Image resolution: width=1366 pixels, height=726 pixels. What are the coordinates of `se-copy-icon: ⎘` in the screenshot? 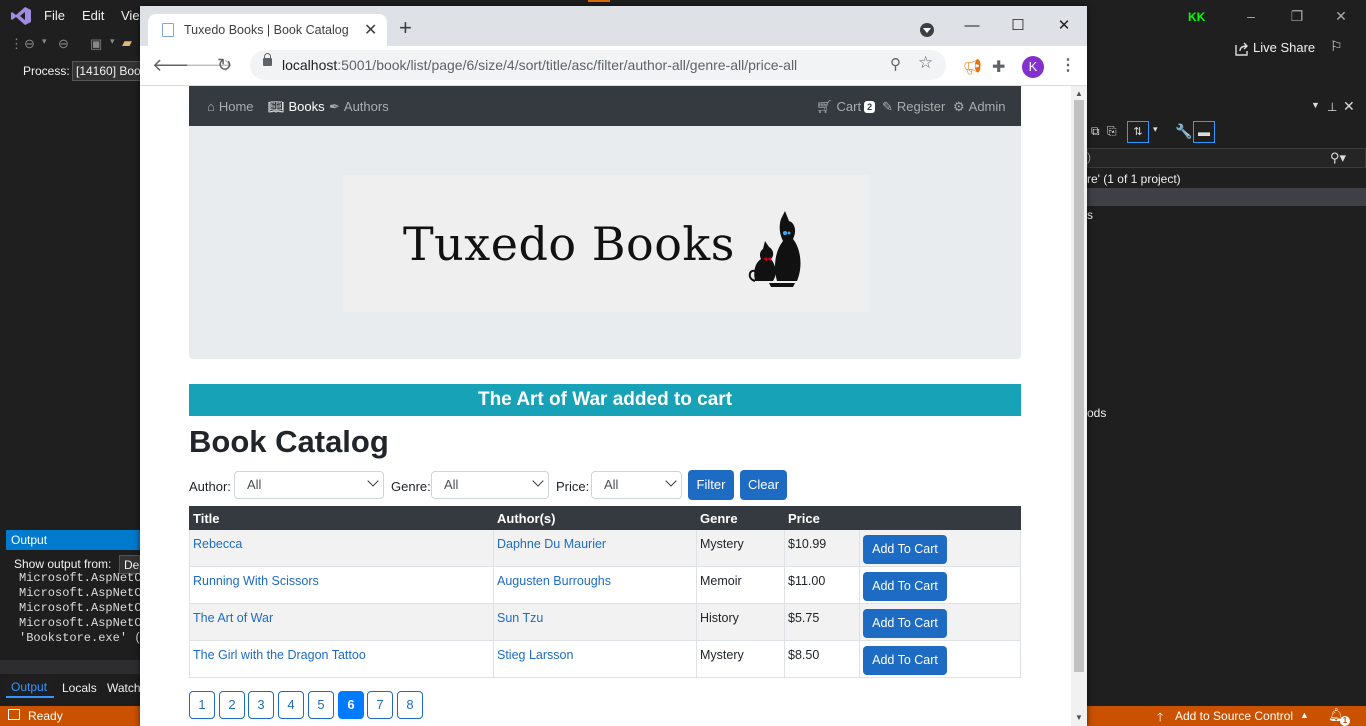 It's located at (1112, 131).